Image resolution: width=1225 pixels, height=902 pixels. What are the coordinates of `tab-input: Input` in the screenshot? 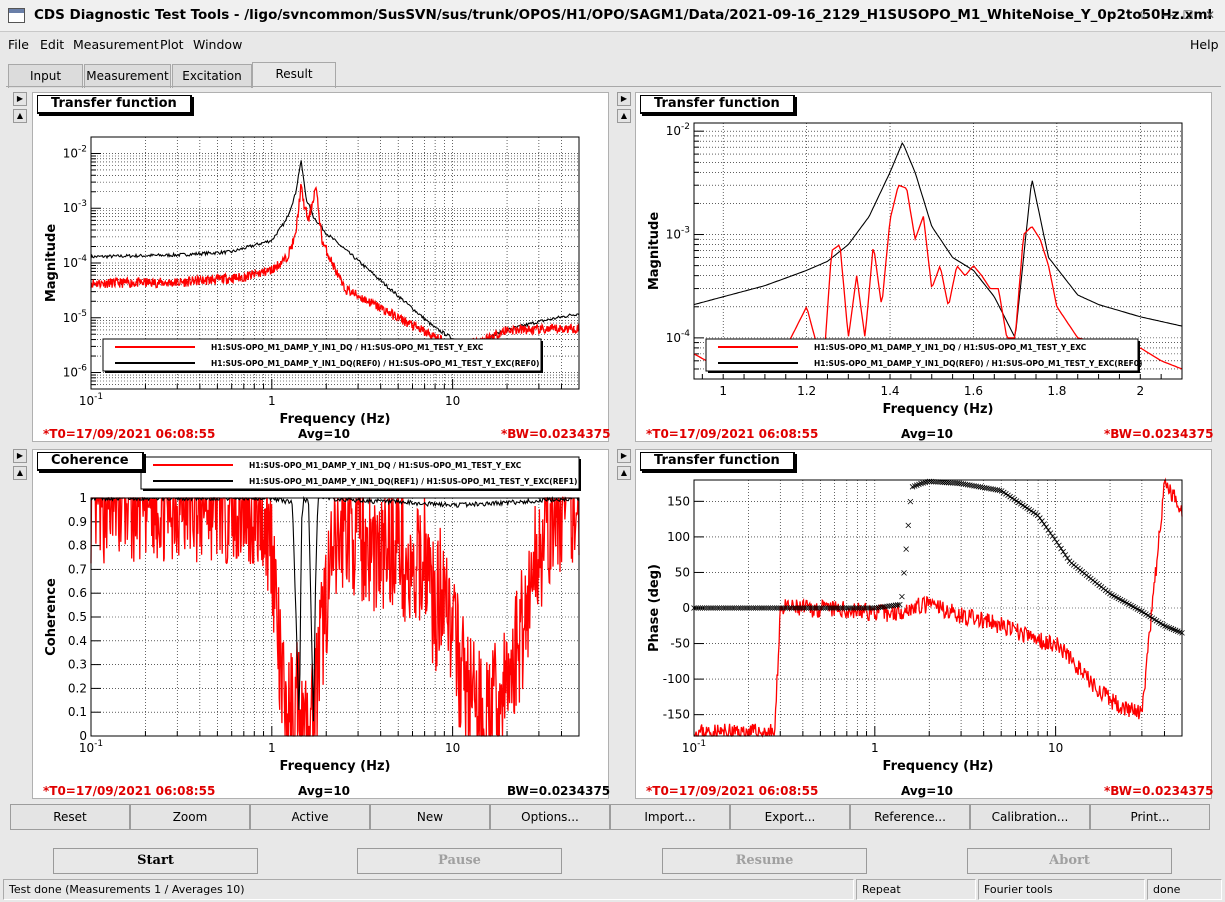 It's located at (45, 76).